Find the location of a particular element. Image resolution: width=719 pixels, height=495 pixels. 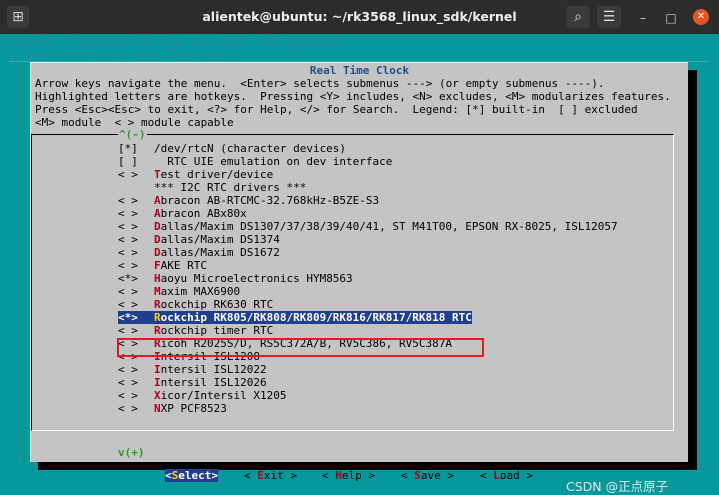

menu-item: < > Intersil ISL12026 is located at coordinates (192, 382).